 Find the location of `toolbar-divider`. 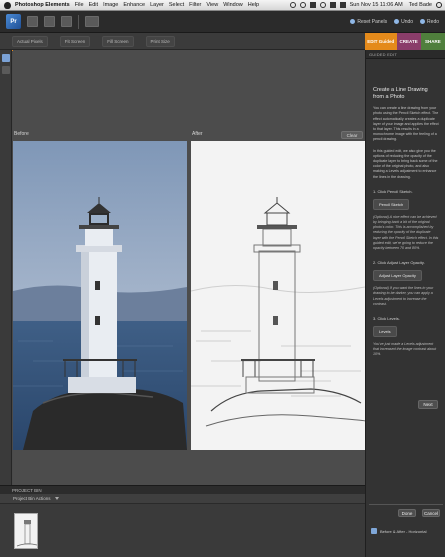

toolbar-divider is located at coordinates (78, 21).